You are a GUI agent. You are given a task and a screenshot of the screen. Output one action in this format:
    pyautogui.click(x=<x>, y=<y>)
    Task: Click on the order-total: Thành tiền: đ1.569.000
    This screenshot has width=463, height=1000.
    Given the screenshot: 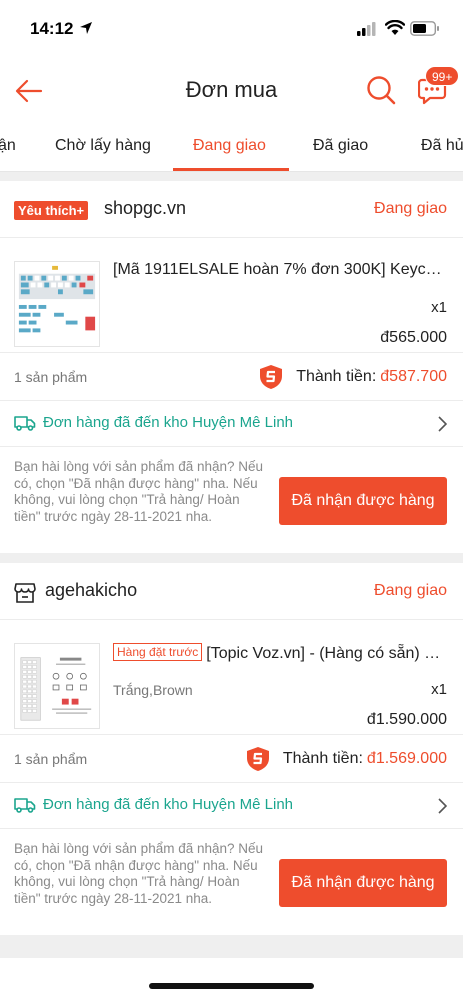 What is the action you would take?
    pyautogui.click(x=346, y=759)
    